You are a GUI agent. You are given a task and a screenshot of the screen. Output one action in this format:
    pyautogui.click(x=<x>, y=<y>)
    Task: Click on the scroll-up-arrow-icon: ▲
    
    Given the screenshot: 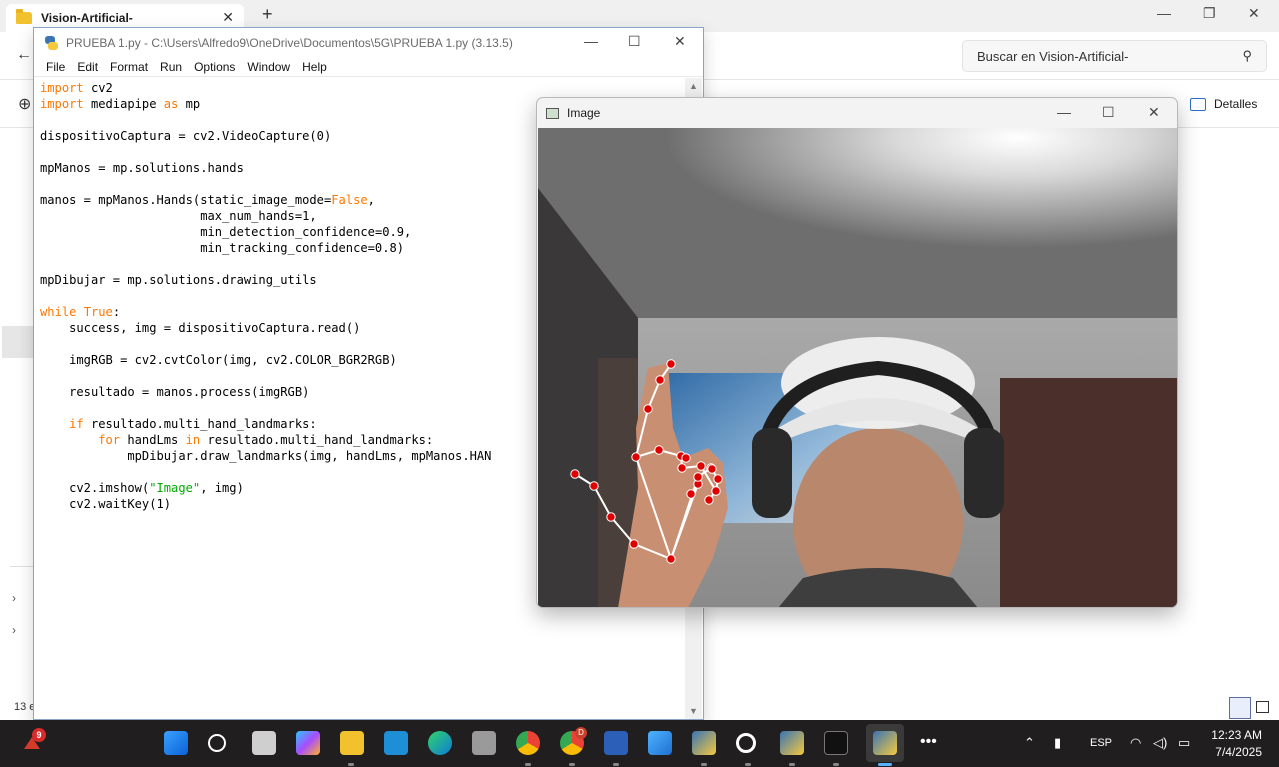 What is the action you would take?
    pyautogui.click(x=693, y=86)
    